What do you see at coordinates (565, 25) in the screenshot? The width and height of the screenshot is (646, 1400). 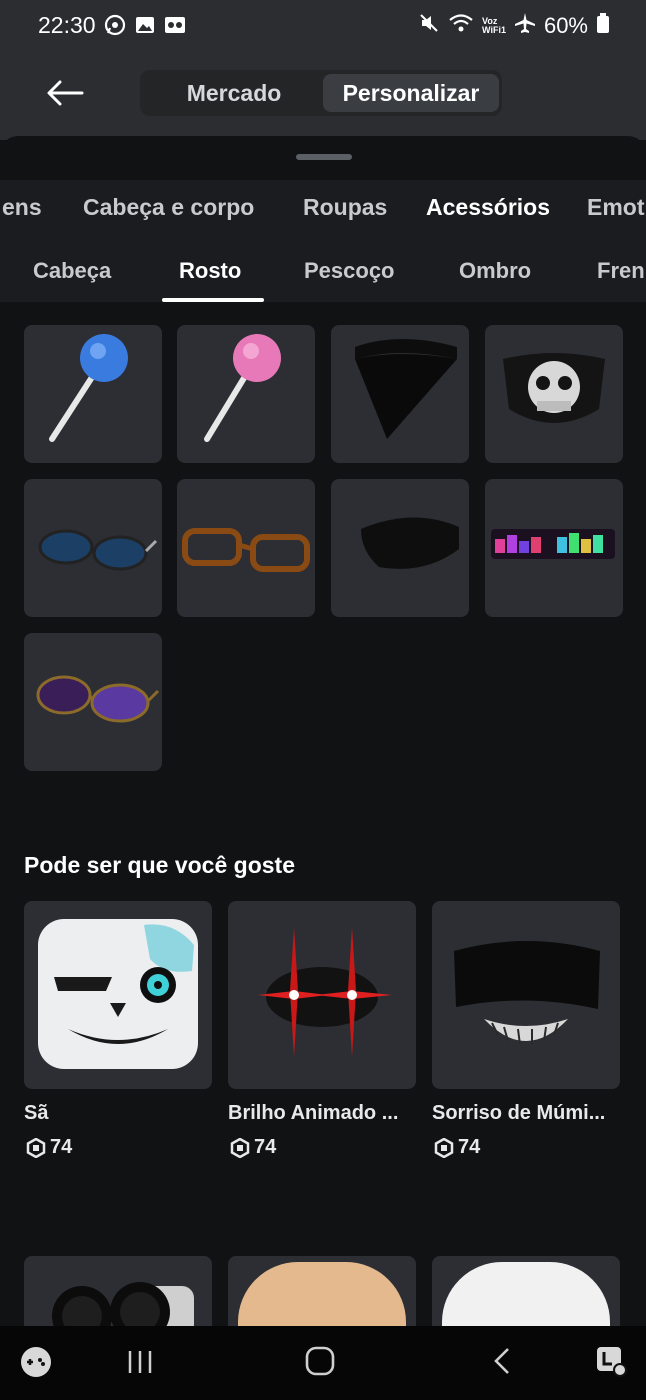 I see `battery-percent: 60%` at bounding box center [565, 25].